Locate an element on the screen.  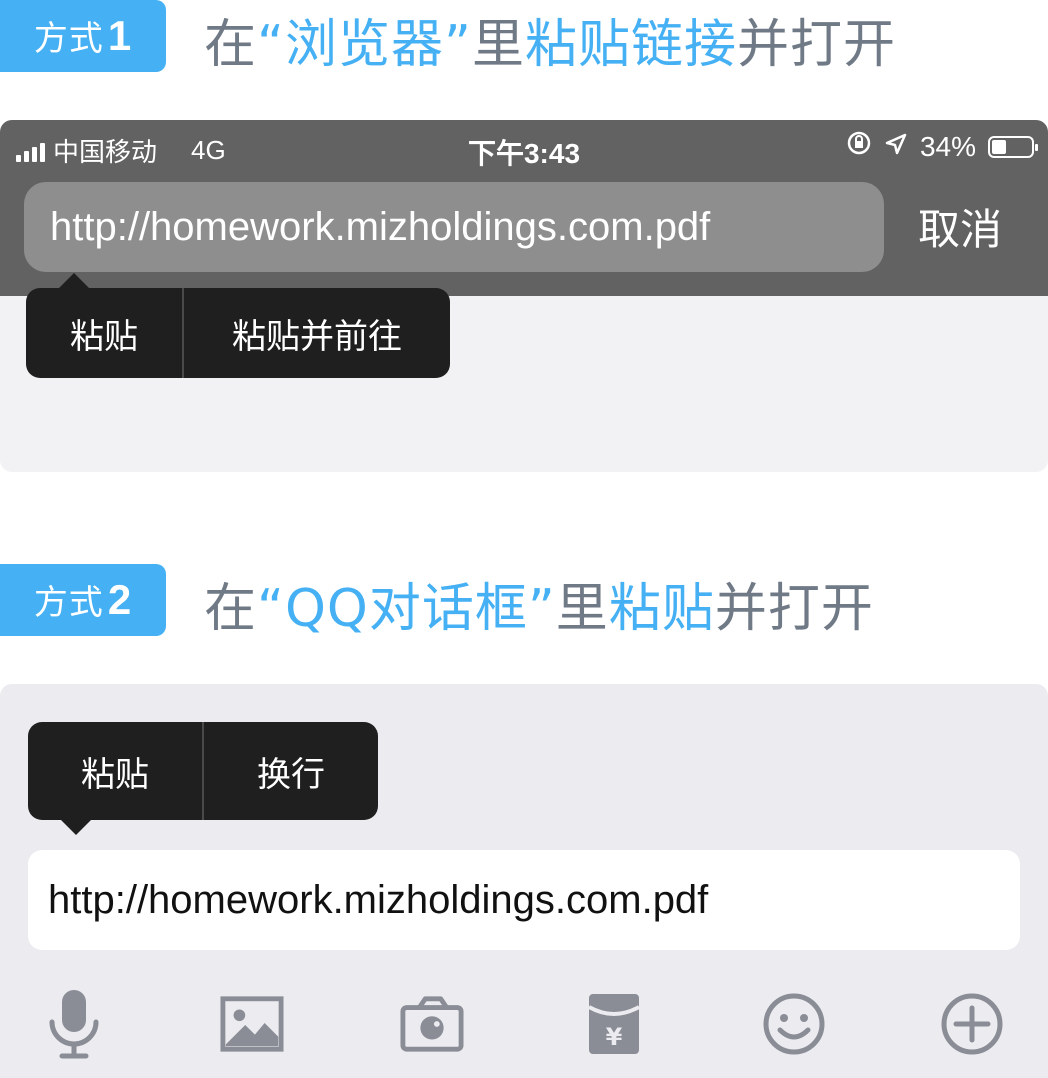
method2-badge: 方式2 is located at coordinates (83, 600).